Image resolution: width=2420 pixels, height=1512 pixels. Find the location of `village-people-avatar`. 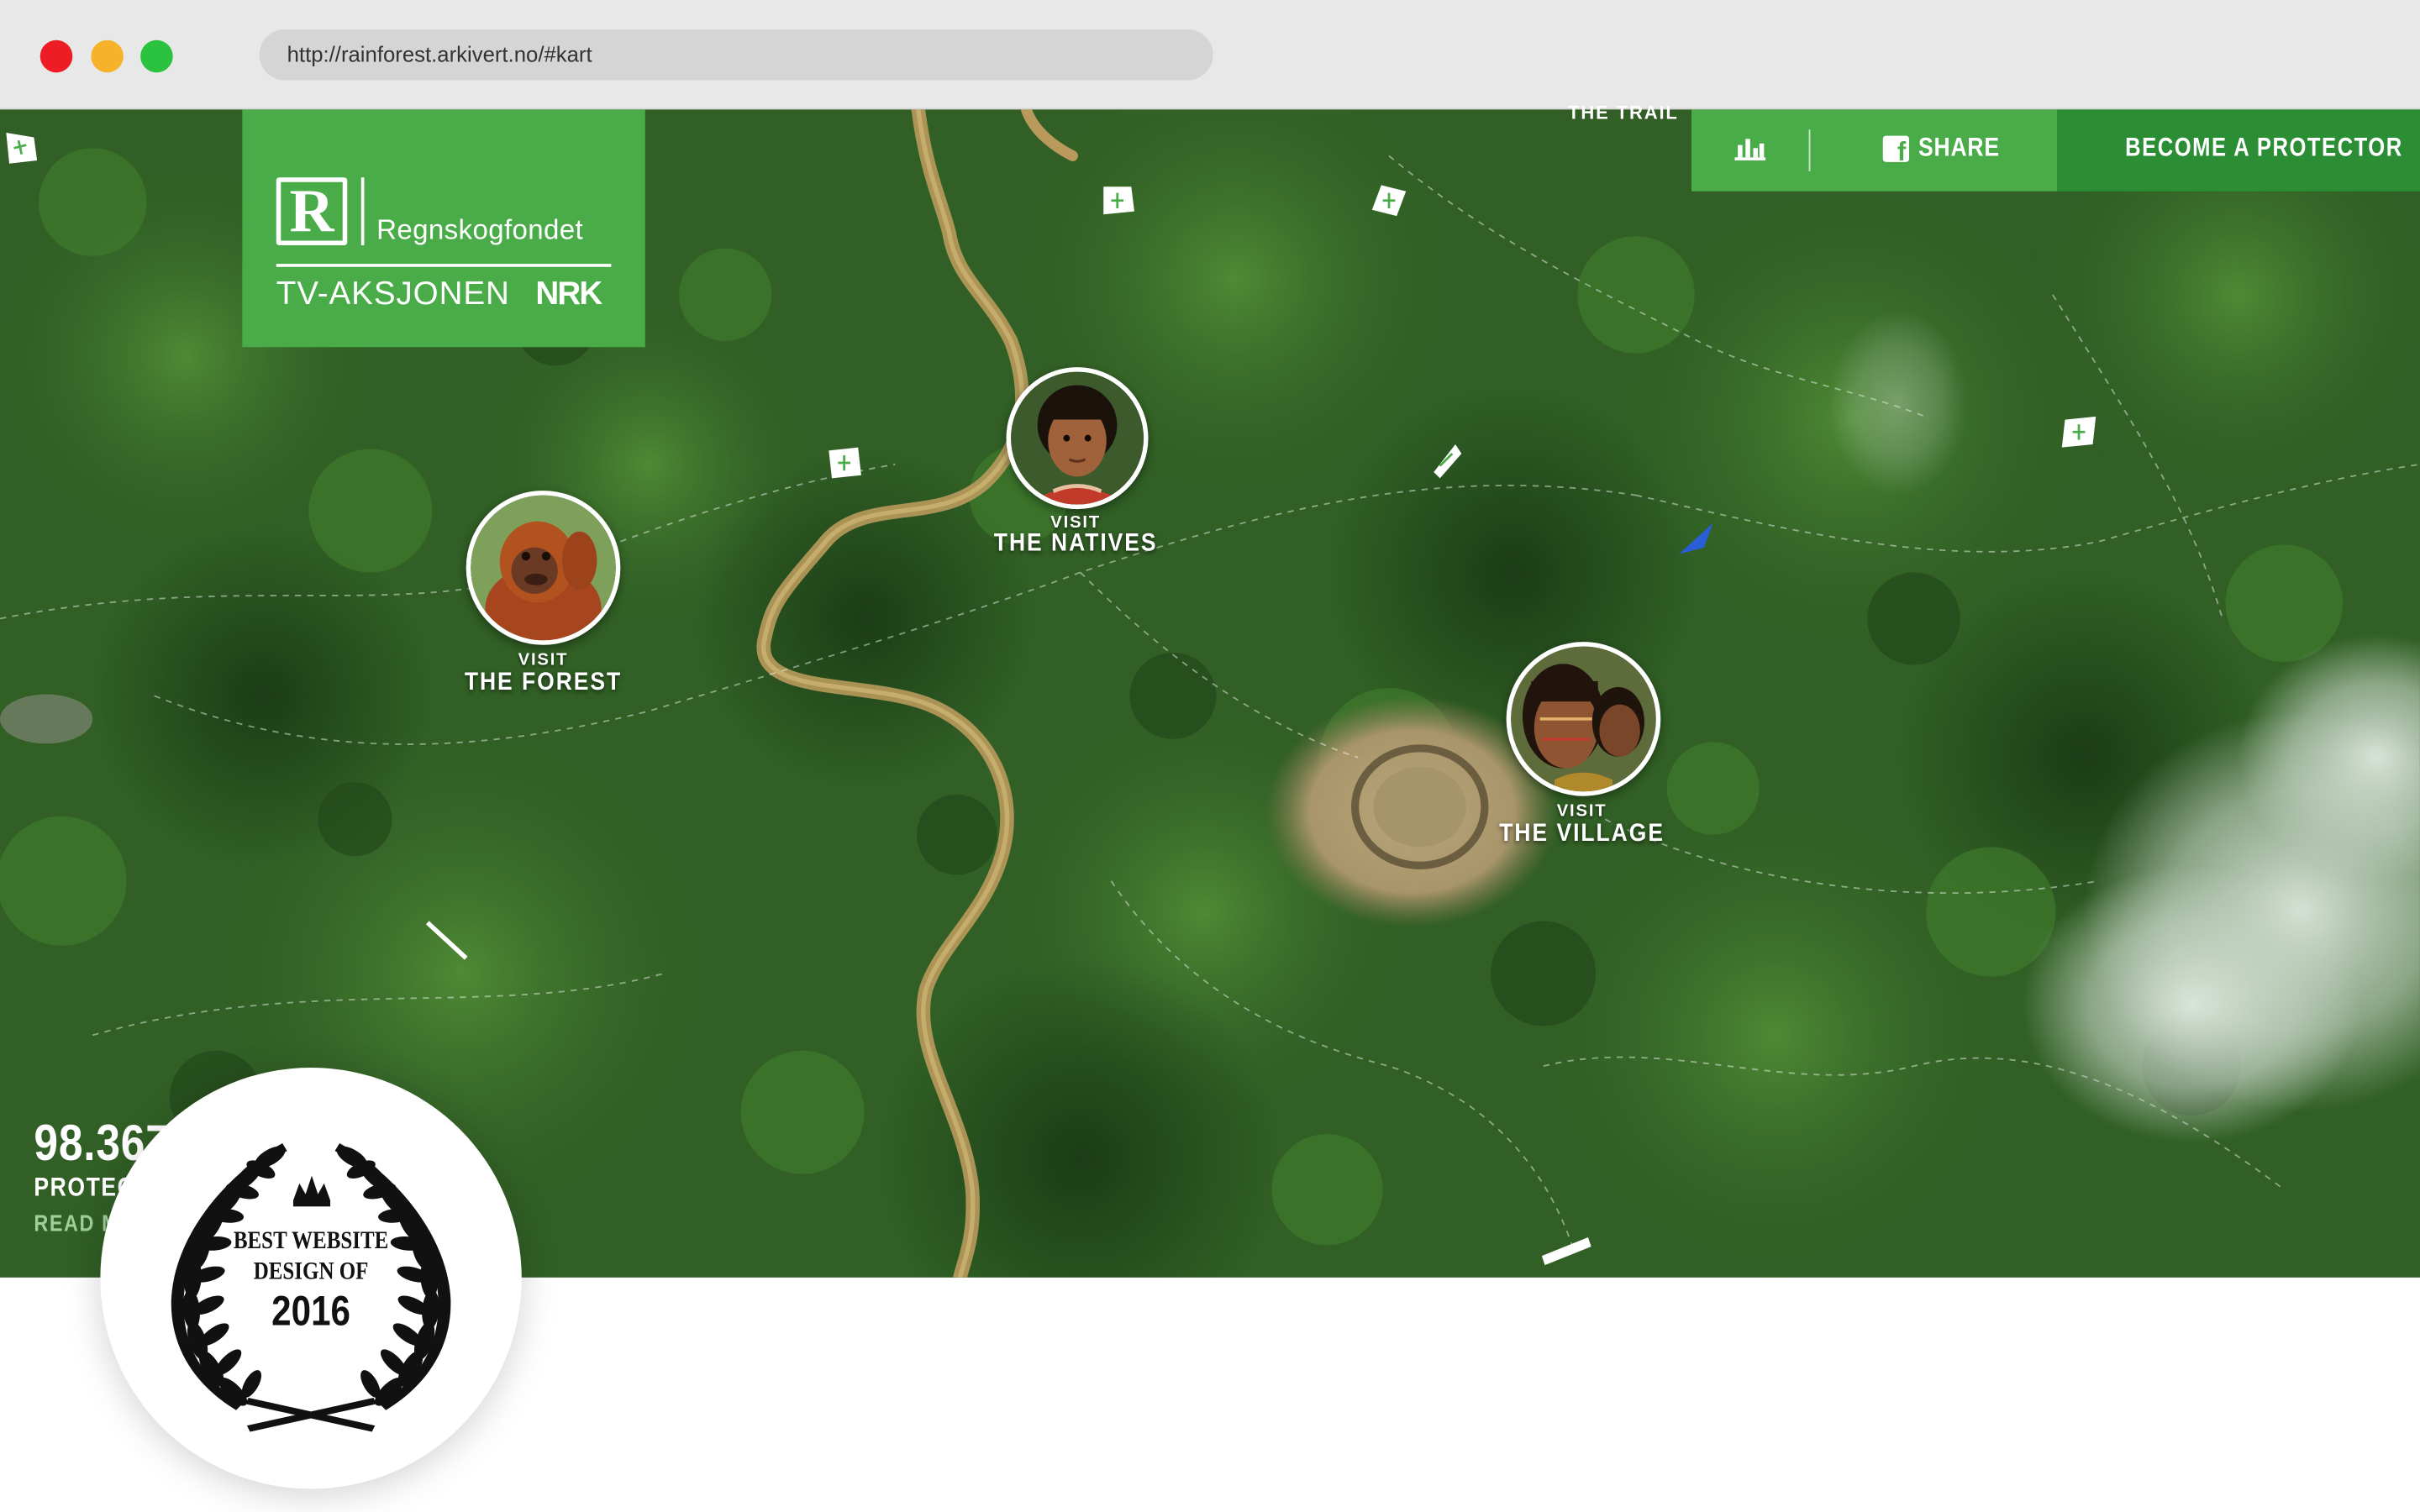

village-people-avatar is located at coordinates (1584, 719).